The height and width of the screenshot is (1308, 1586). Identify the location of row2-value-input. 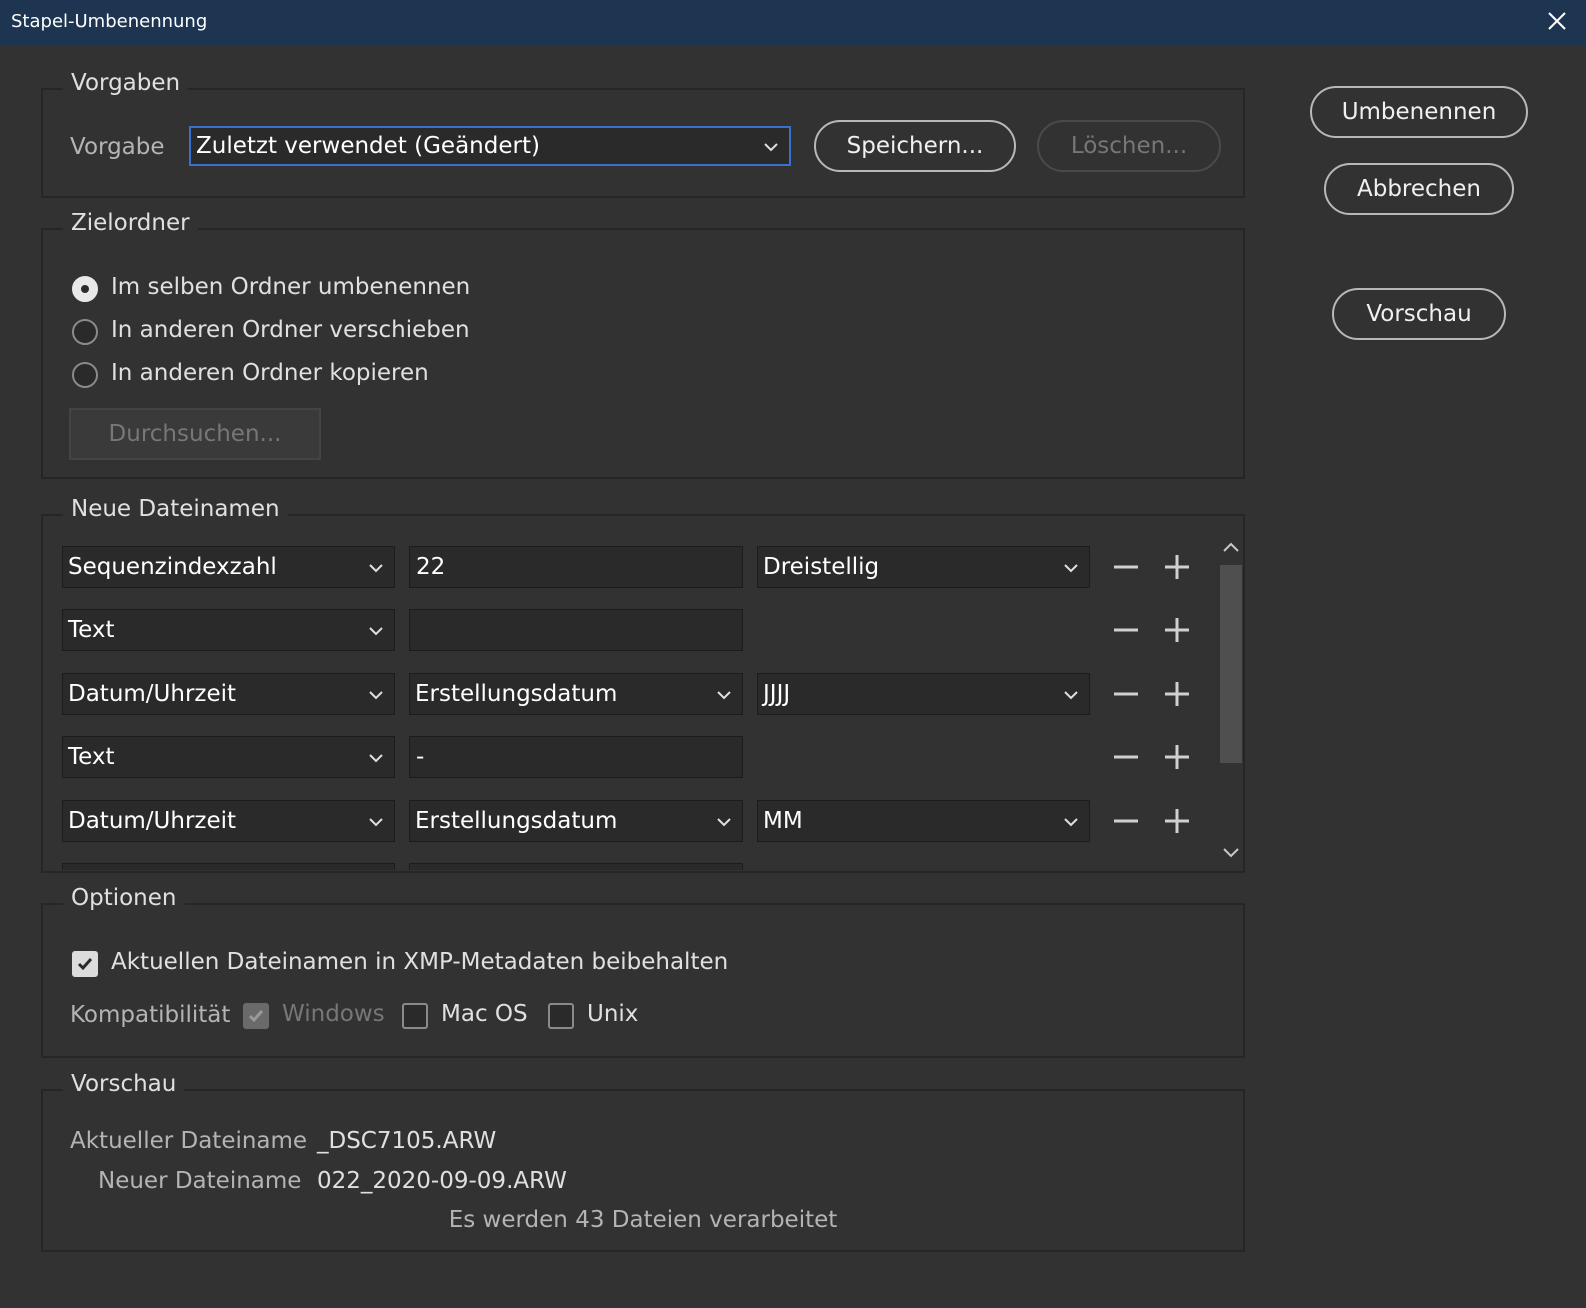
(576, 630).